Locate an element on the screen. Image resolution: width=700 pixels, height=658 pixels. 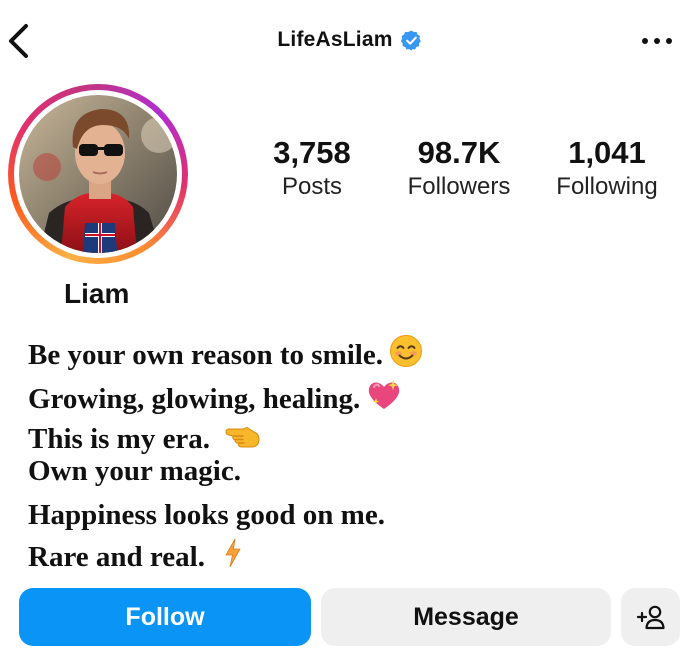
bio-text: Be your own reason to smile. is located at coordinates (205, 354).